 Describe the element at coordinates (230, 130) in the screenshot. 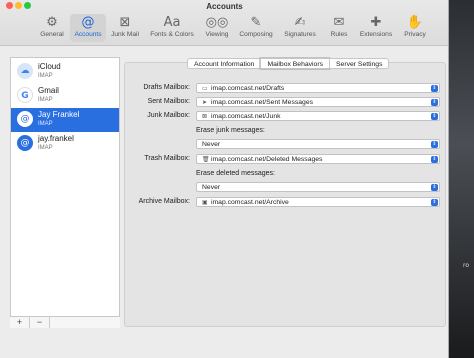

I see `erase-junk-label: Erase junk messages:` at that location.